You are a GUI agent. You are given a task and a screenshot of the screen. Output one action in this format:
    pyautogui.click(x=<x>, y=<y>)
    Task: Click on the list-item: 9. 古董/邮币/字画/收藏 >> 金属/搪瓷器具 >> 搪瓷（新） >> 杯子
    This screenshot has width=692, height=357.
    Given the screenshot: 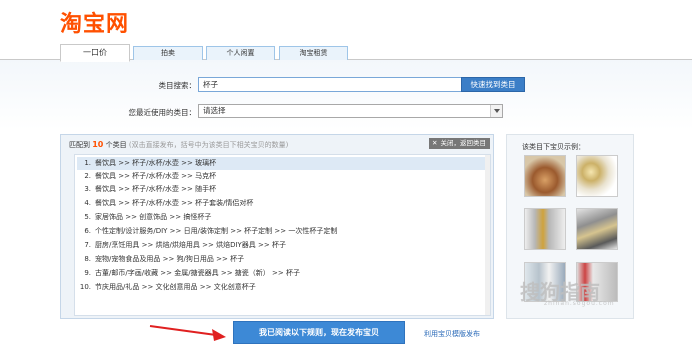 What is the action you would take?
    pyautogui.click(x=281, y=273)
    